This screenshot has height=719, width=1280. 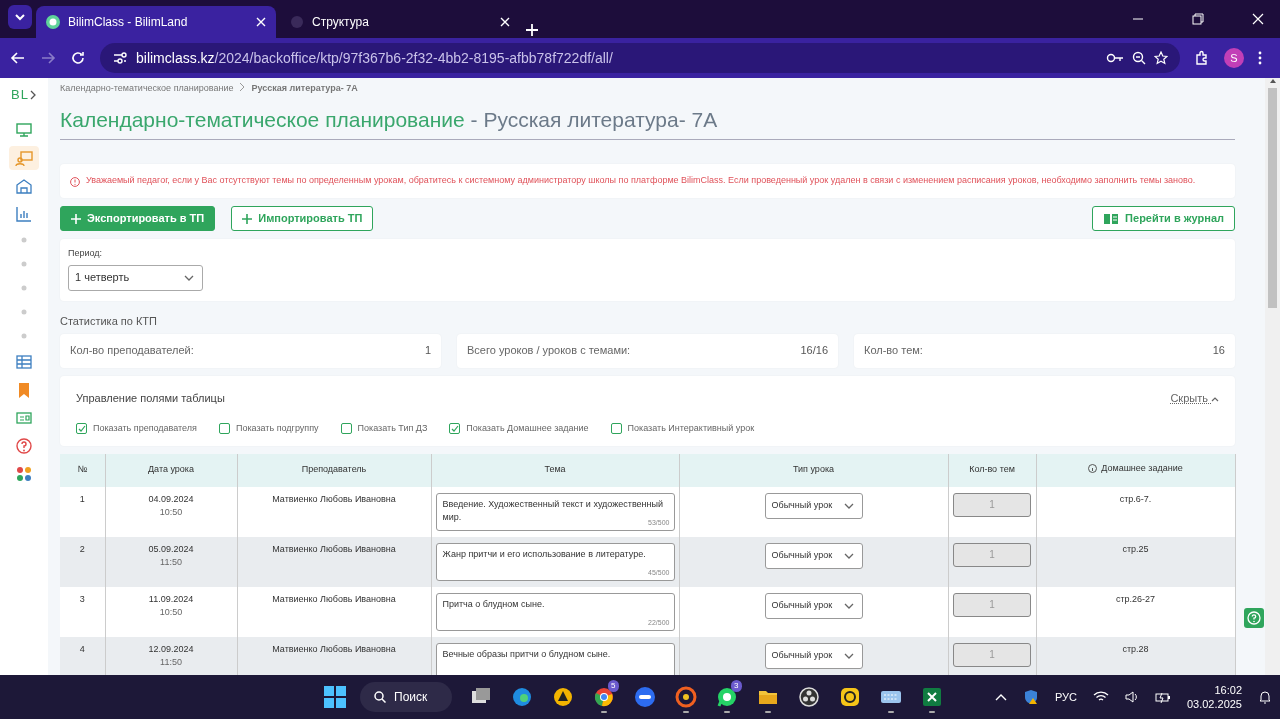 What do you see at coordinates (594, 119) in the screenshot?
I see `page-subtitle: - Русская литература- 7А` at bounding box center [594, 119].